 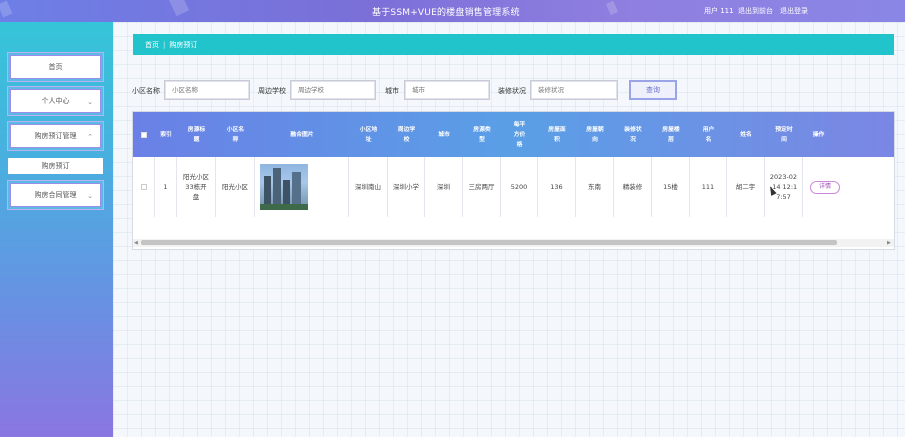 I want to click on sidebar-subitem-booking: 购房预订, so click(x=55, y=166).